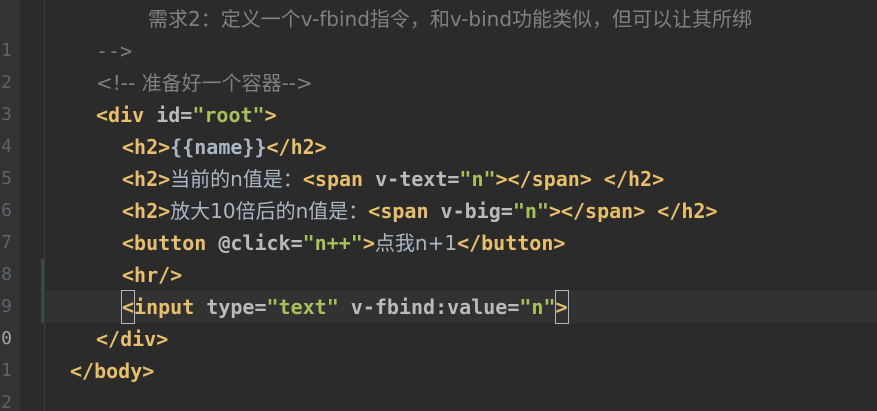  Describe the element at coordinates (416, 243) in the screenshot. I see `text-token: 点我n+1` at that location.